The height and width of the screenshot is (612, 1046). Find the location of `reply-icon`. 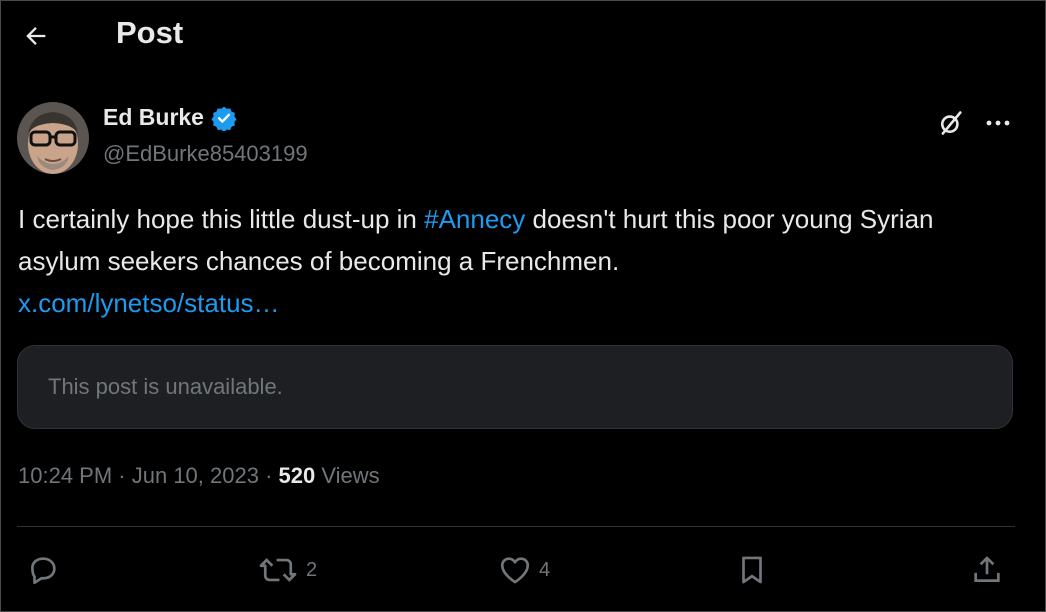

reply-icon is located at coordinates (43, 571).